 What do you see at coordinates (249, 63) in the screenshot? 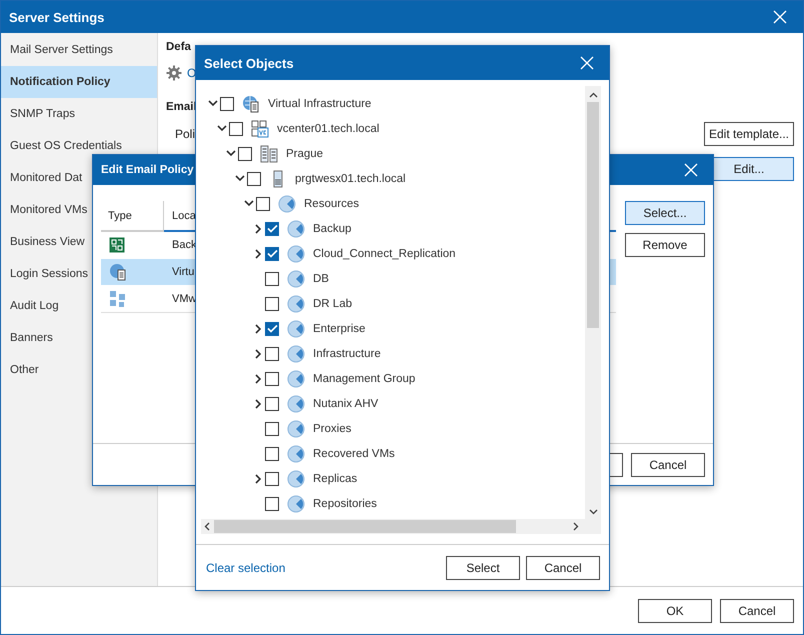
I see `dialog-title: Select Objects` at bounding box center [249, 63].